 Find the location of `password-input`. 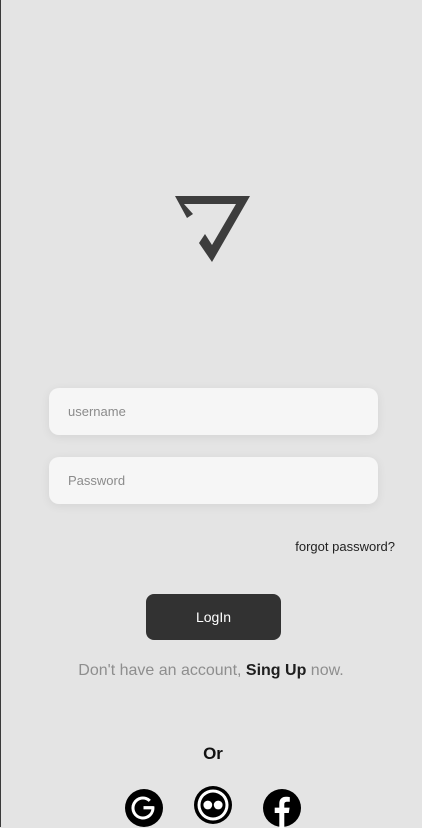

password-input is located at coordinates (213, 480).